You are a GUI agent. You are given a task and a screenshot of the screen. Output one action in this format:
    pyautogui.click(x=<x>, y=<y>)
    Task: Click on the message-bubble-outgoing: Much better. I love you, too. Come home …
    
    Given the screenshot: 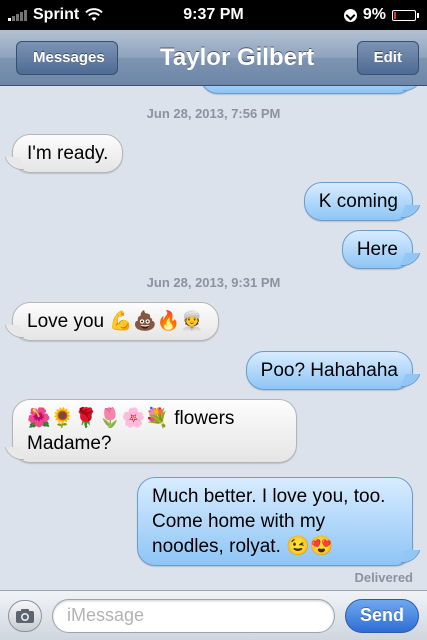 What is the action you would take?
    pyautogui.click(x=275, y=521)
    